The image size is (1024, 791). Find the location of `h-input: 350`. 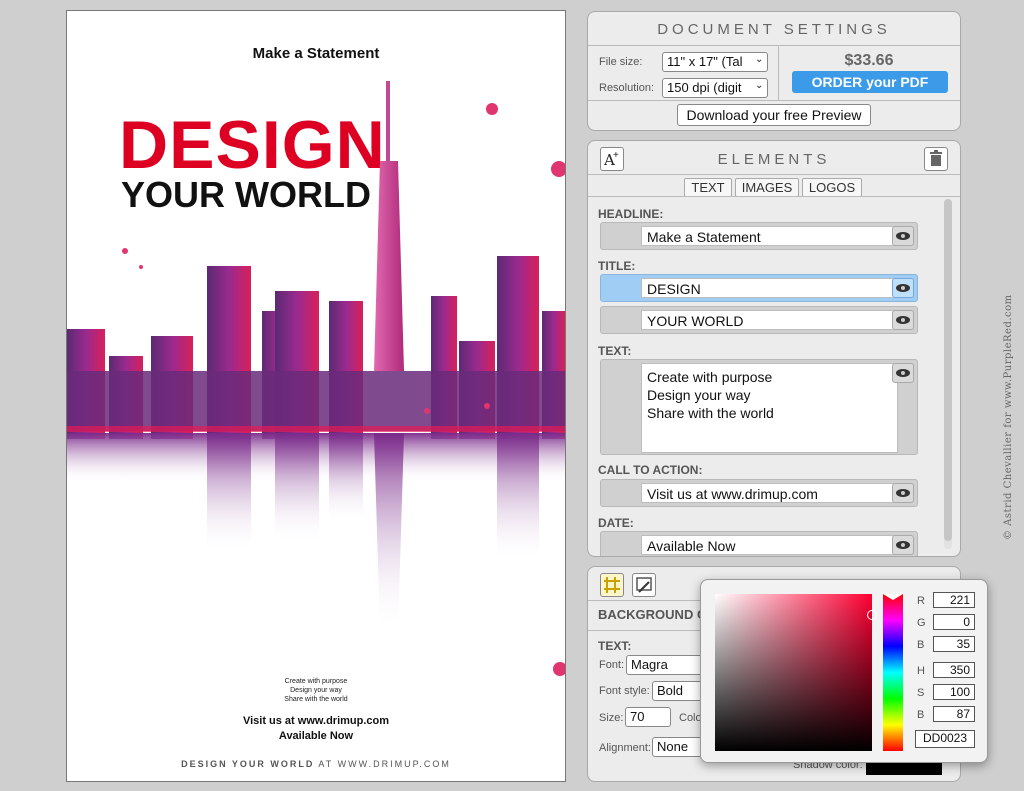

h-input: 350 is located at coordinates (954, 670).